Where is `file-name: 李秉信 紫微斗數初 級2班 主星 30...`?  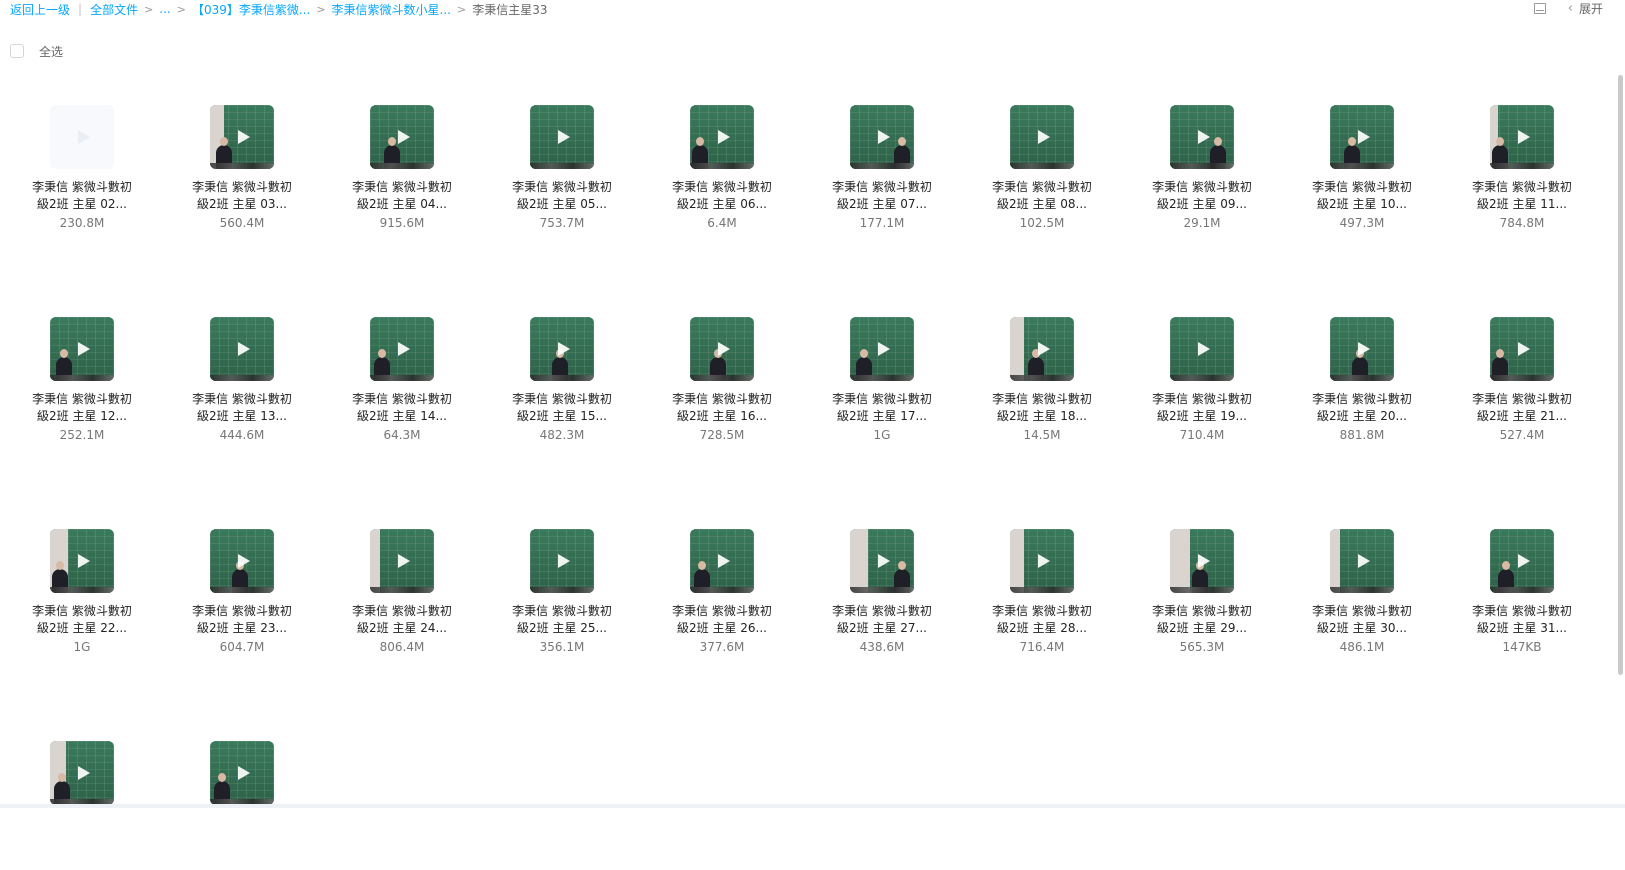
file-name: 李秉信 紫微斗數初 級2班 主星 30... is located at coordinates (1362, 620).